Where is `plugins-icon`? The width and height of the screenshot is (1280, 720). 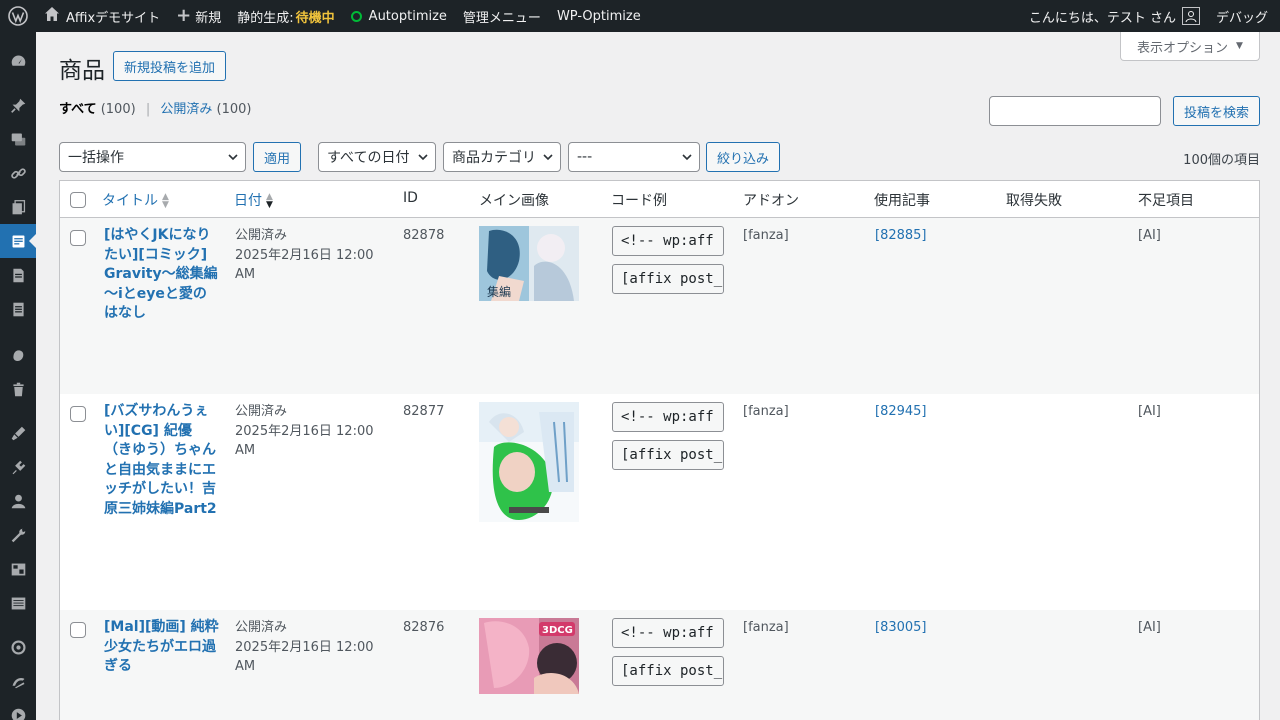 plugins-icon is located at coordinates (18, 467).